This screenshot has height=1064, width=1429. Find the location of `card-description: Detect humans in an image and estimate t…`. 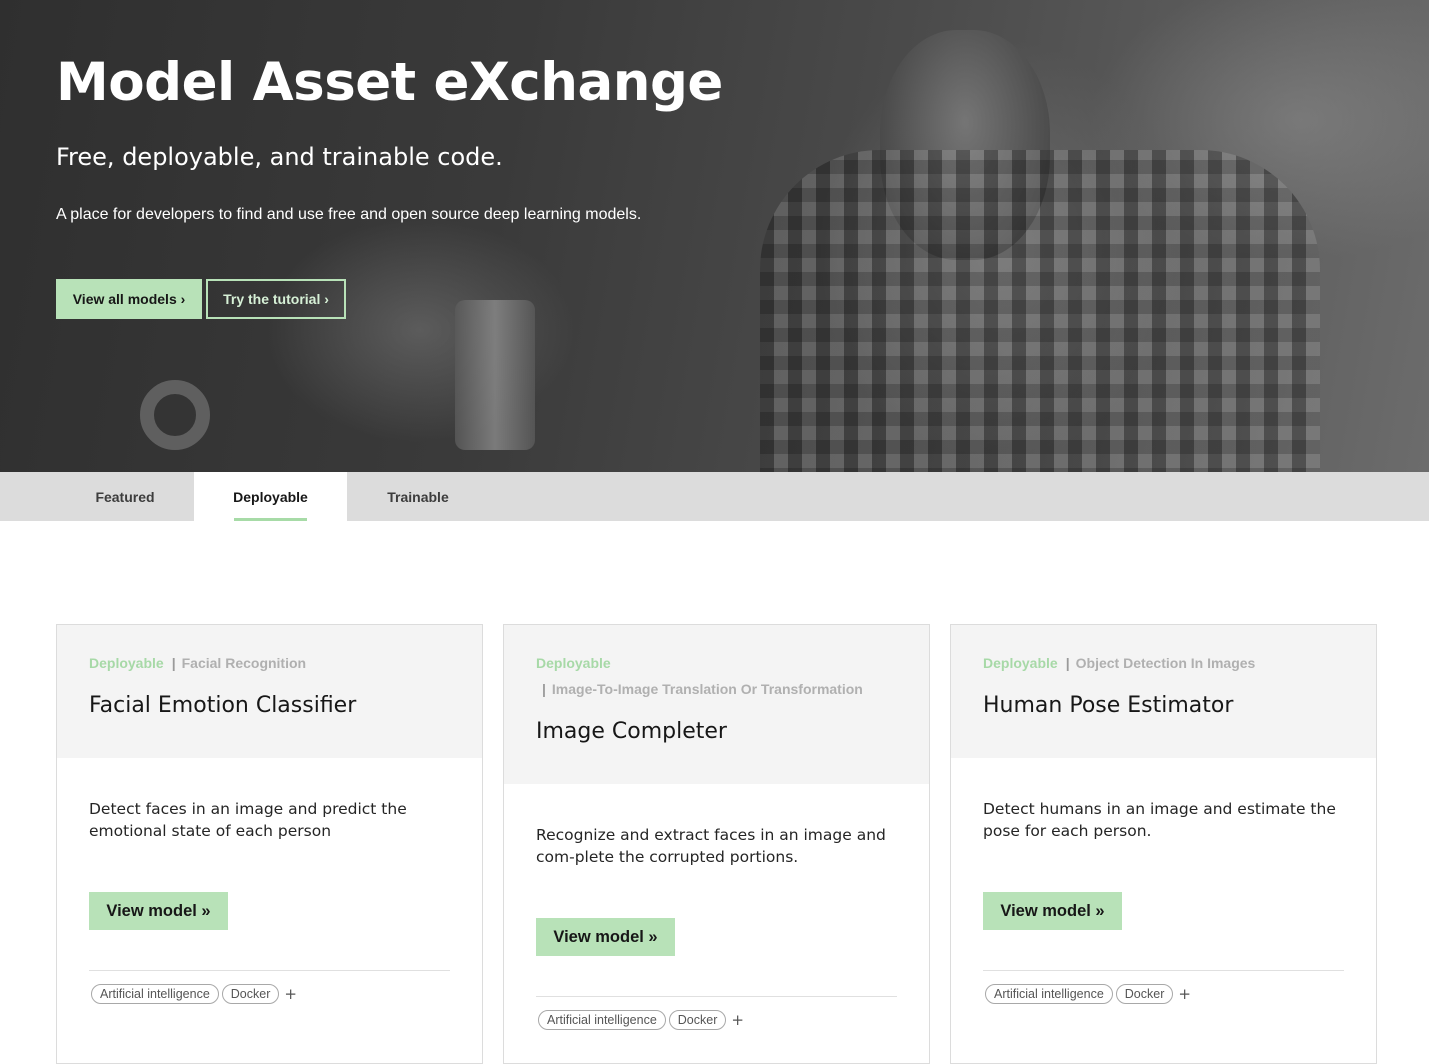

card-description: Detect humans in an image and estimate t… is located at coordinates (1159, 820).